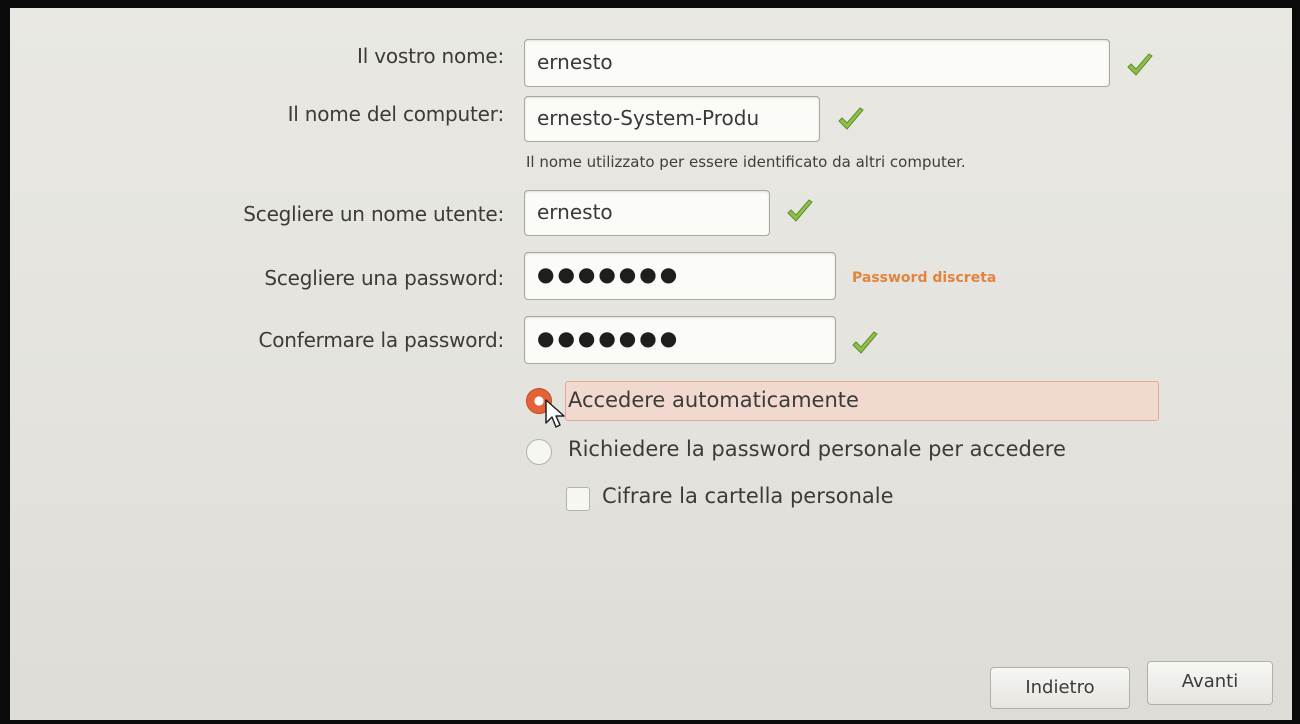 The width and height of the screenshot is (1300, 724). Describe the element at coordinates (384, 278) in the screenshot. I see `password-label: Scegliere una password:` at that location.